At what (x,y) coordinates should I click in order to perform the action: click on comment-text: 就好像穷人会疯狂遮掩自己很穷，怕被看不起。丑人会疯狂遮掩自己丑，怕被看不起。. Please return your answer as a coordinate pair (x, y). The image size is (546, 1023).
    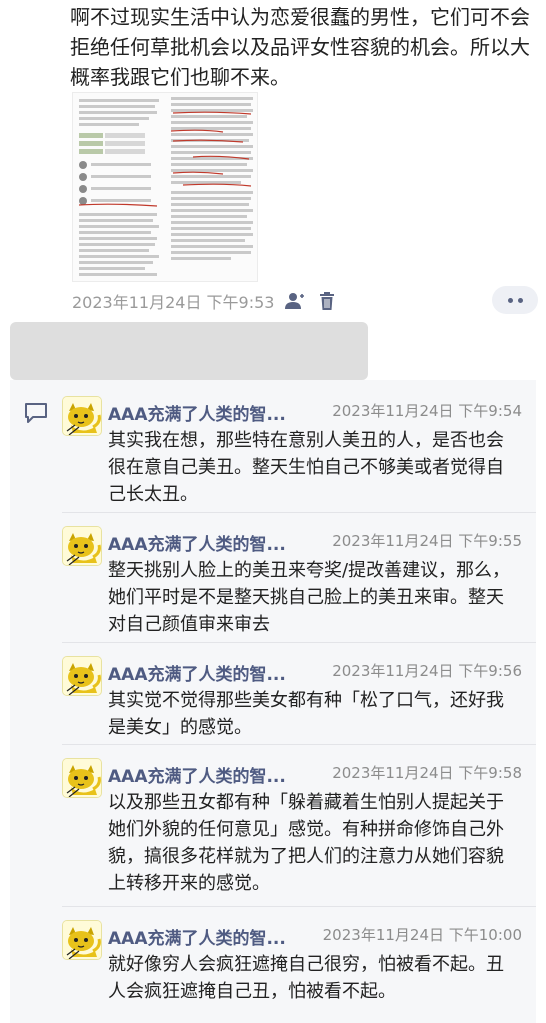
    Looking at the image, I should click on (306, 978).